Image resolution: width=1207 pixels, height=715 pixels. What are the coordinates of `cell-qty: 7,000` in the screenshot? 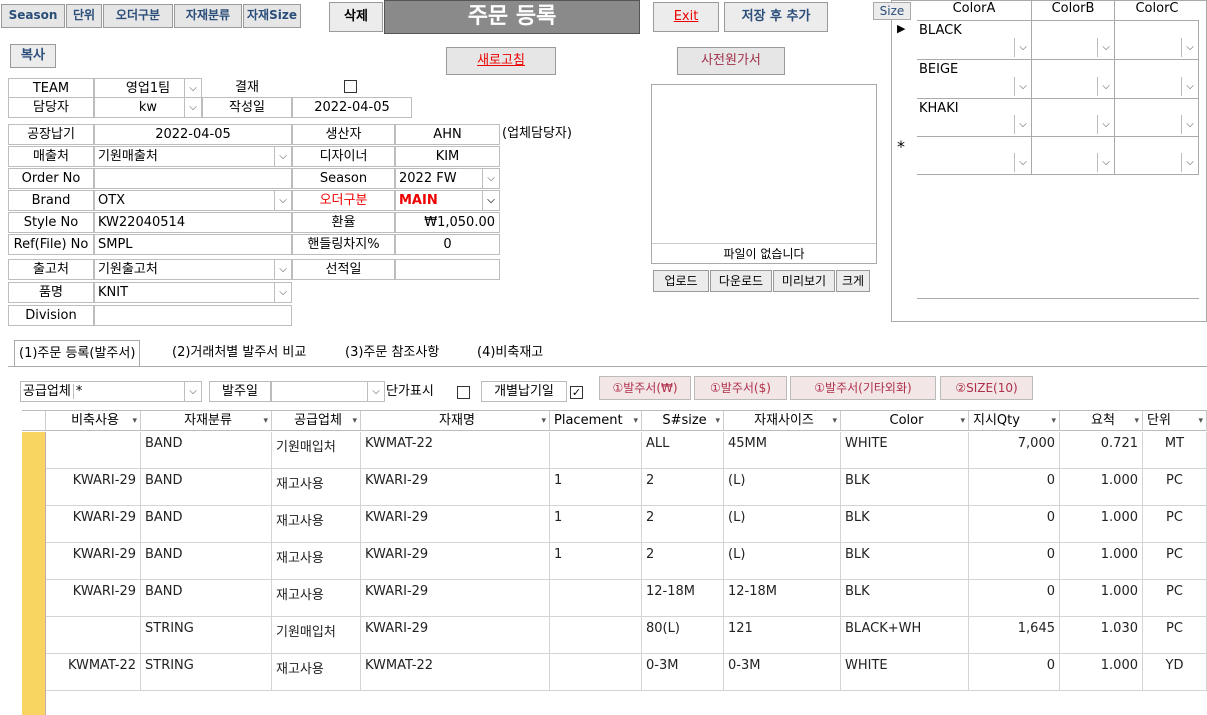 It's located at (1014, 450).